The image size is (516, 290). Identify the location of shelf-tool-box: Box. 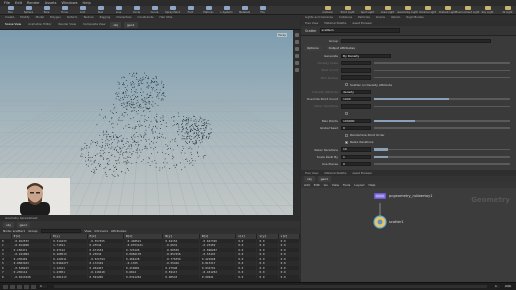
(10, 10).